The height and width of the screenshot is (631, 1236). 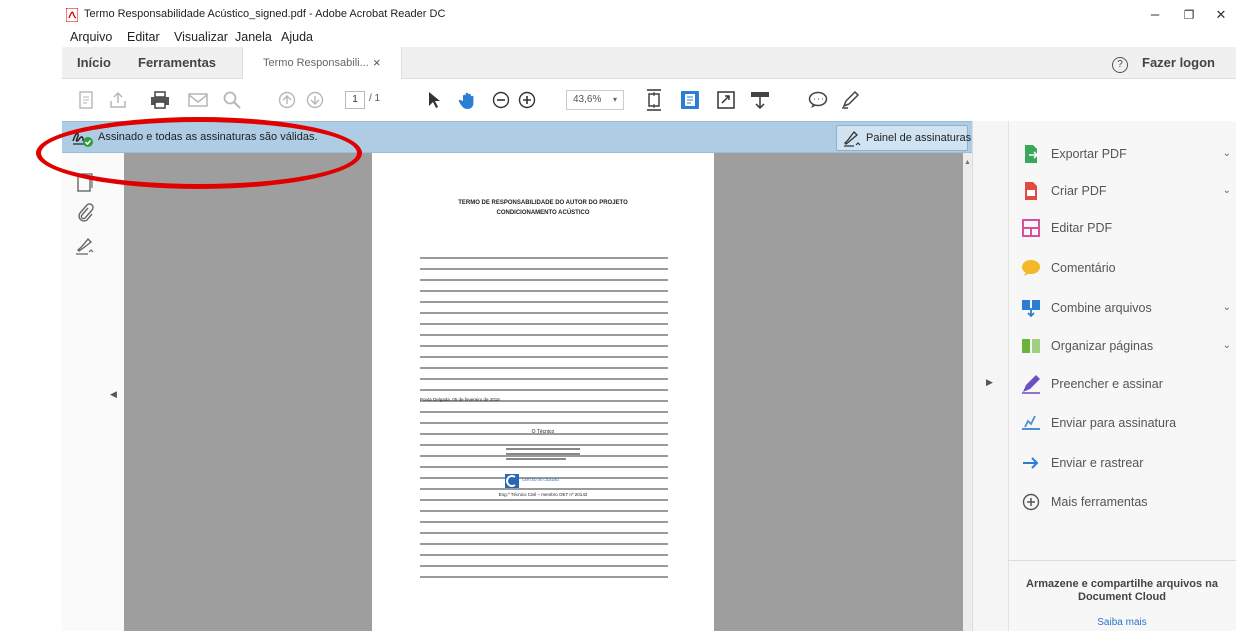 What do you see at coordinates (818, 100) in the screenshot?
I see `comment-tool-icon` at bounding box center [818, 100].